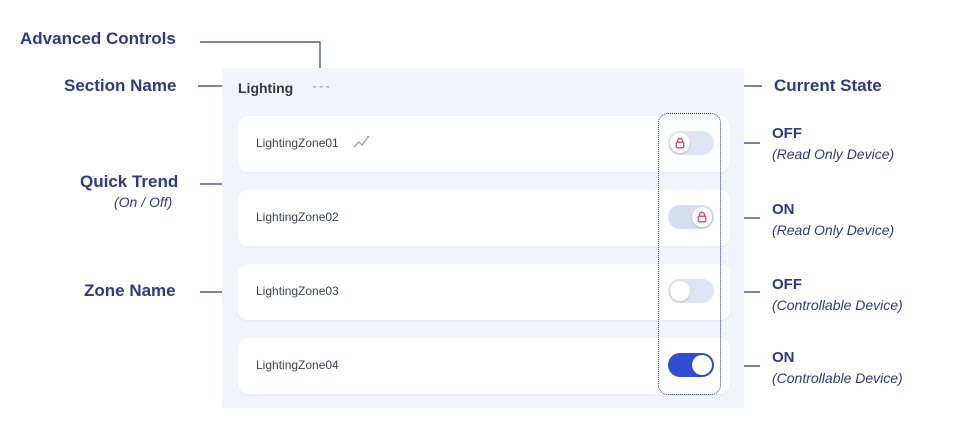 The height and width of the screenshot is (425, 958). Describe the element at coordinates (484, 292) in the screenshot. I see `zone-row: LightingZone03` at that location.